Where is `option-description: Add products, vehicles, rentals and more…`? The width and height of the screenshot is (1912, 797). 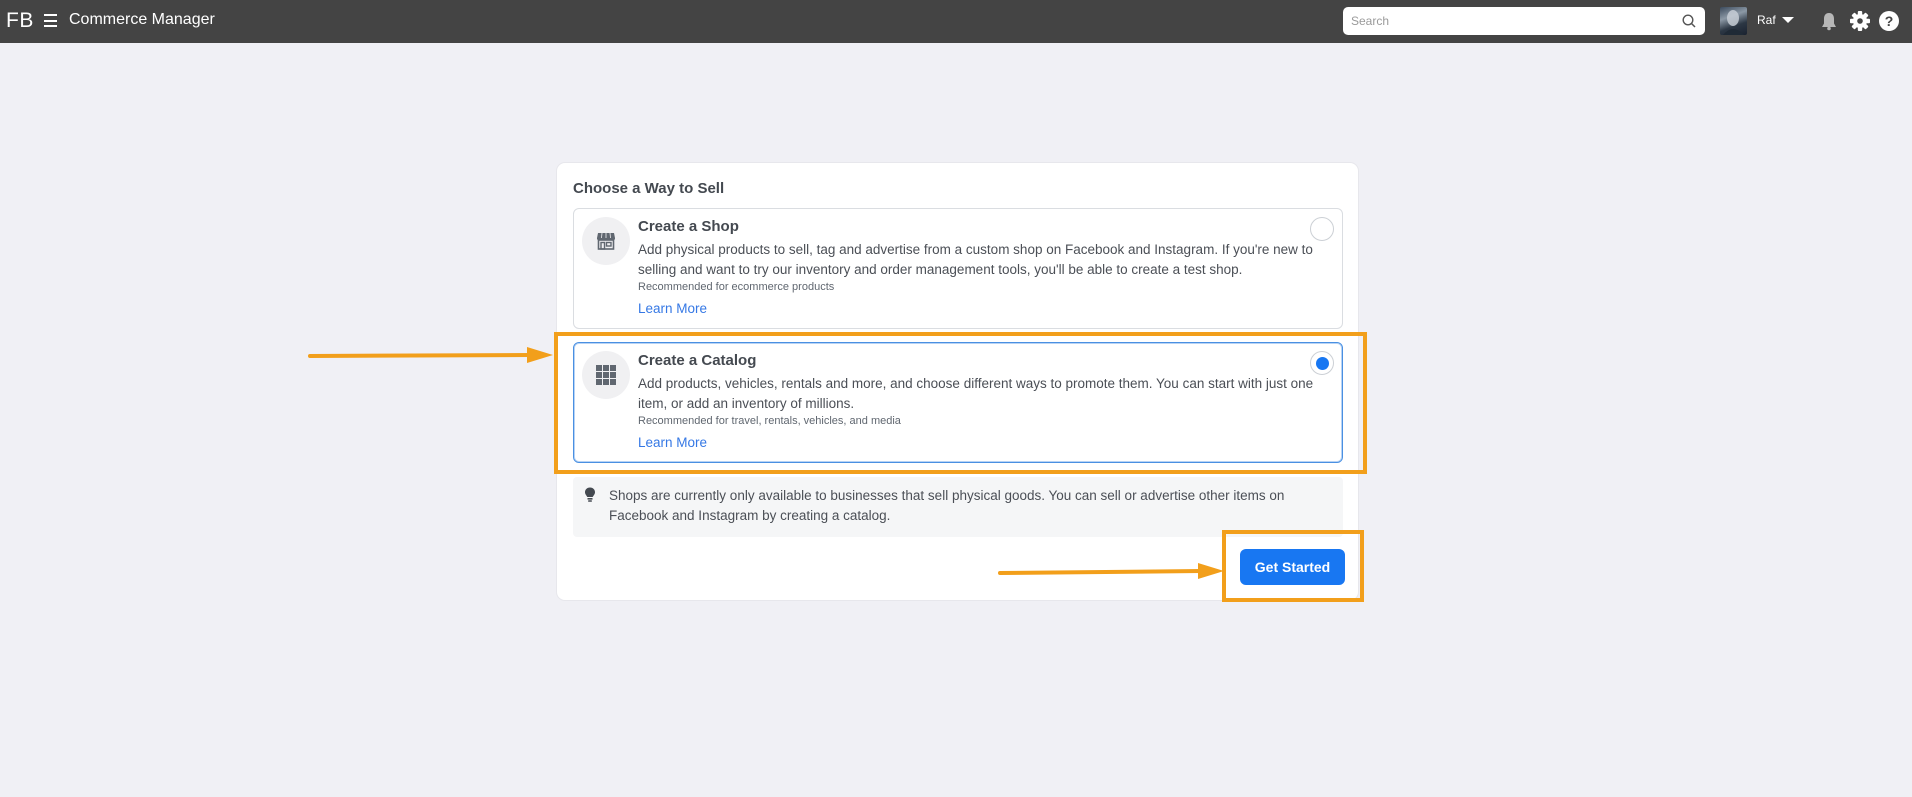 option-description: Add products, vehicles, rentals and more… is located at coordinates (976, 393).